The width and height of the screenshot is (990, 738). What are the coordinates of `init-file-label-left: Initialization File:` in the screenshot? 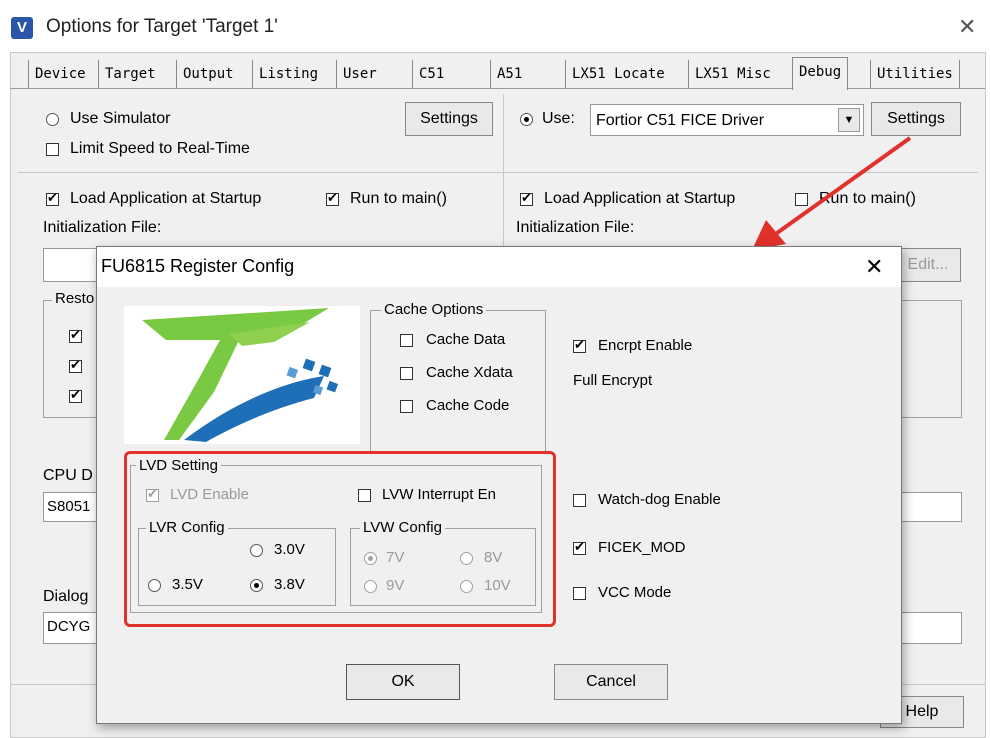 It's located at (102, 227).